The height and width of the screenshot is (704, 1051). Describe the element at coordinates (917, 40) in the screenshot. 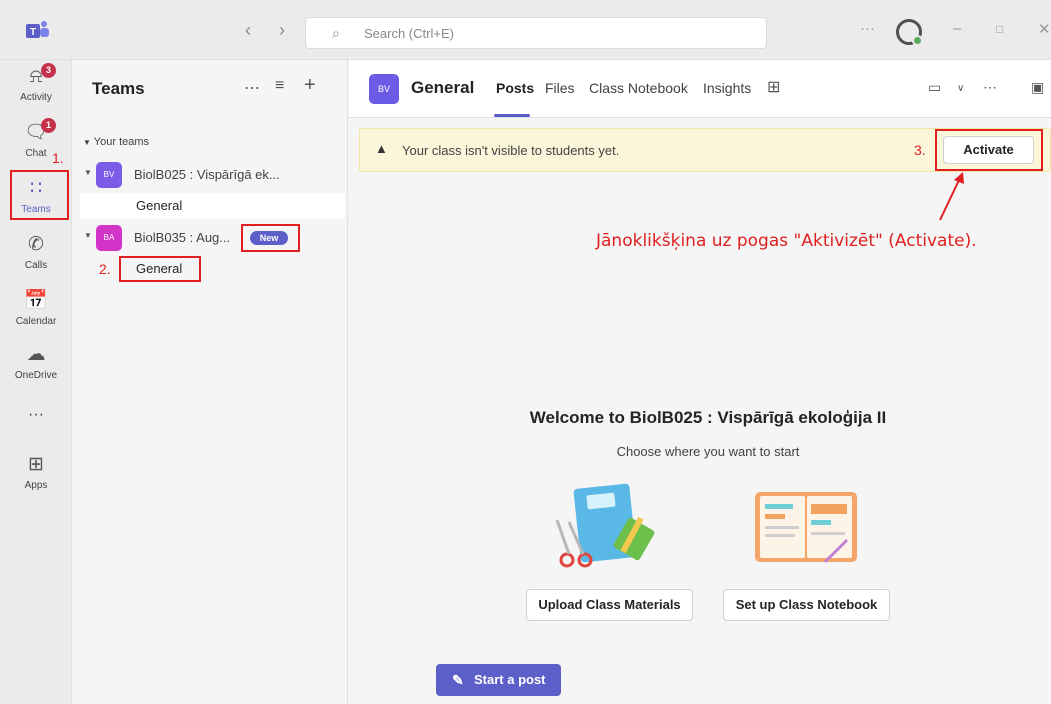

I see `presence-status-icon` at that location.